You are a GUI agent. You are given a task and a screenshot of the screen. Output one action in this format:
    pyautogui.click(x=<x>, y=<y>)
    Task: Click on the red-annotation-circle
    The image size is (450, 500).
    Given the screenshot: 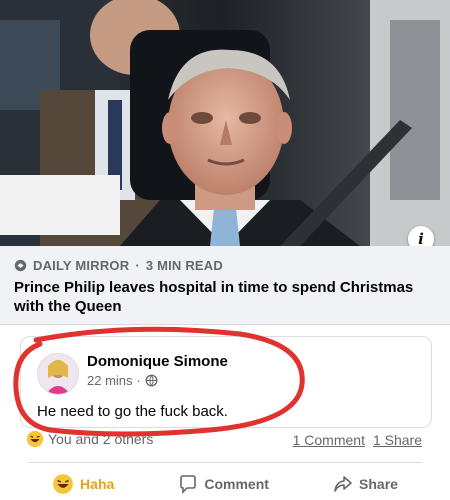 What is the action you would take?
    pyautogui.click(x=159, y=381)
    